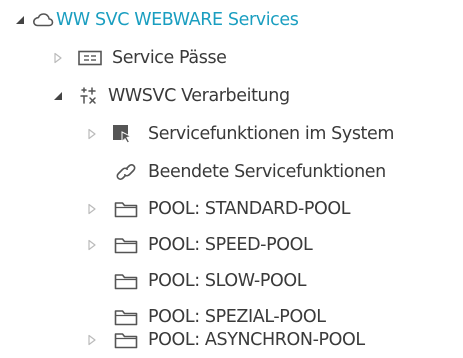 This screenshot has height=358, width=463. I want to click on tree-node-label: Service Pässe, so click(169, 58).